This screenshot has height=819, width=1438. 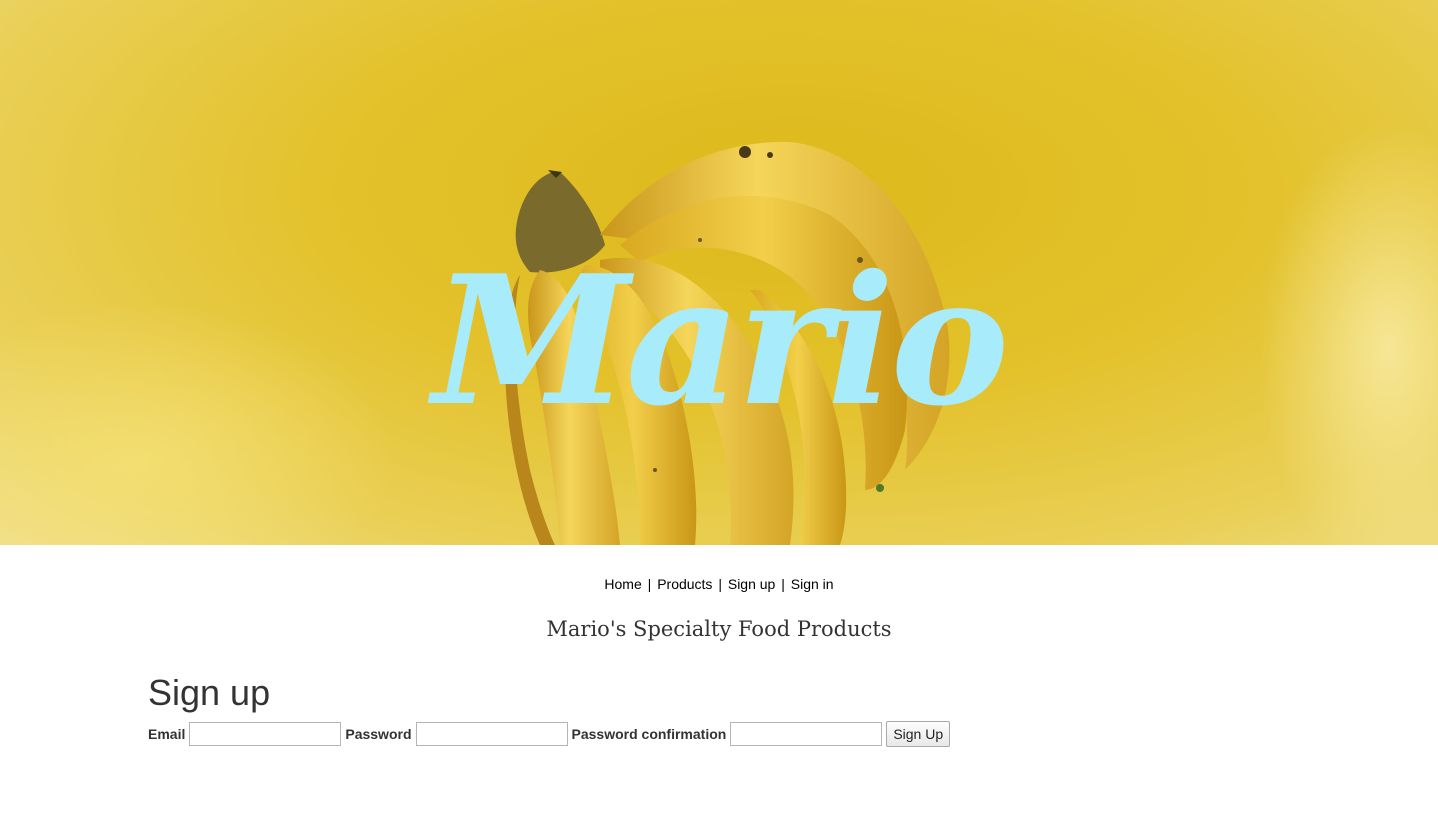 I want to click on email-label: Email, so click(x=167, y=734).